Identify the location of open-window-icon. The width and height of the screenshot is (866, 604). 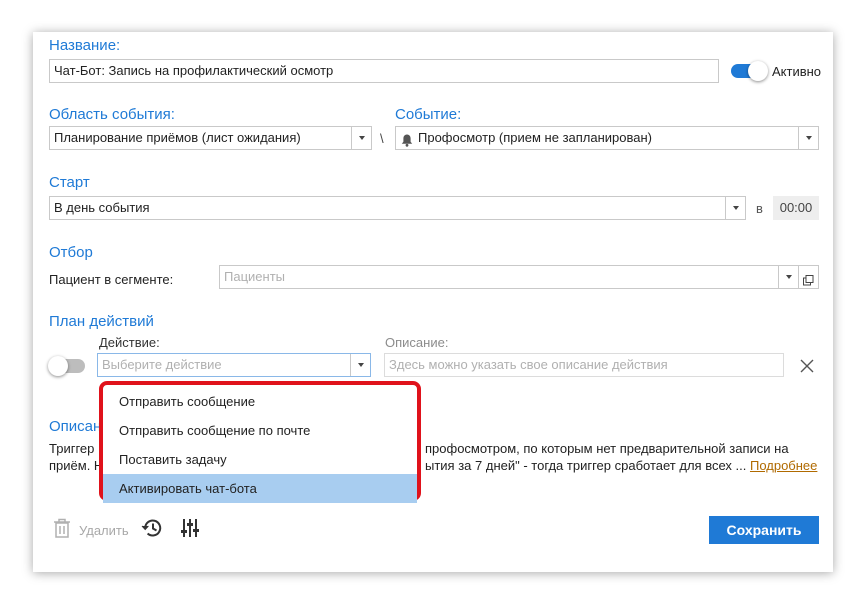
(808, 279).